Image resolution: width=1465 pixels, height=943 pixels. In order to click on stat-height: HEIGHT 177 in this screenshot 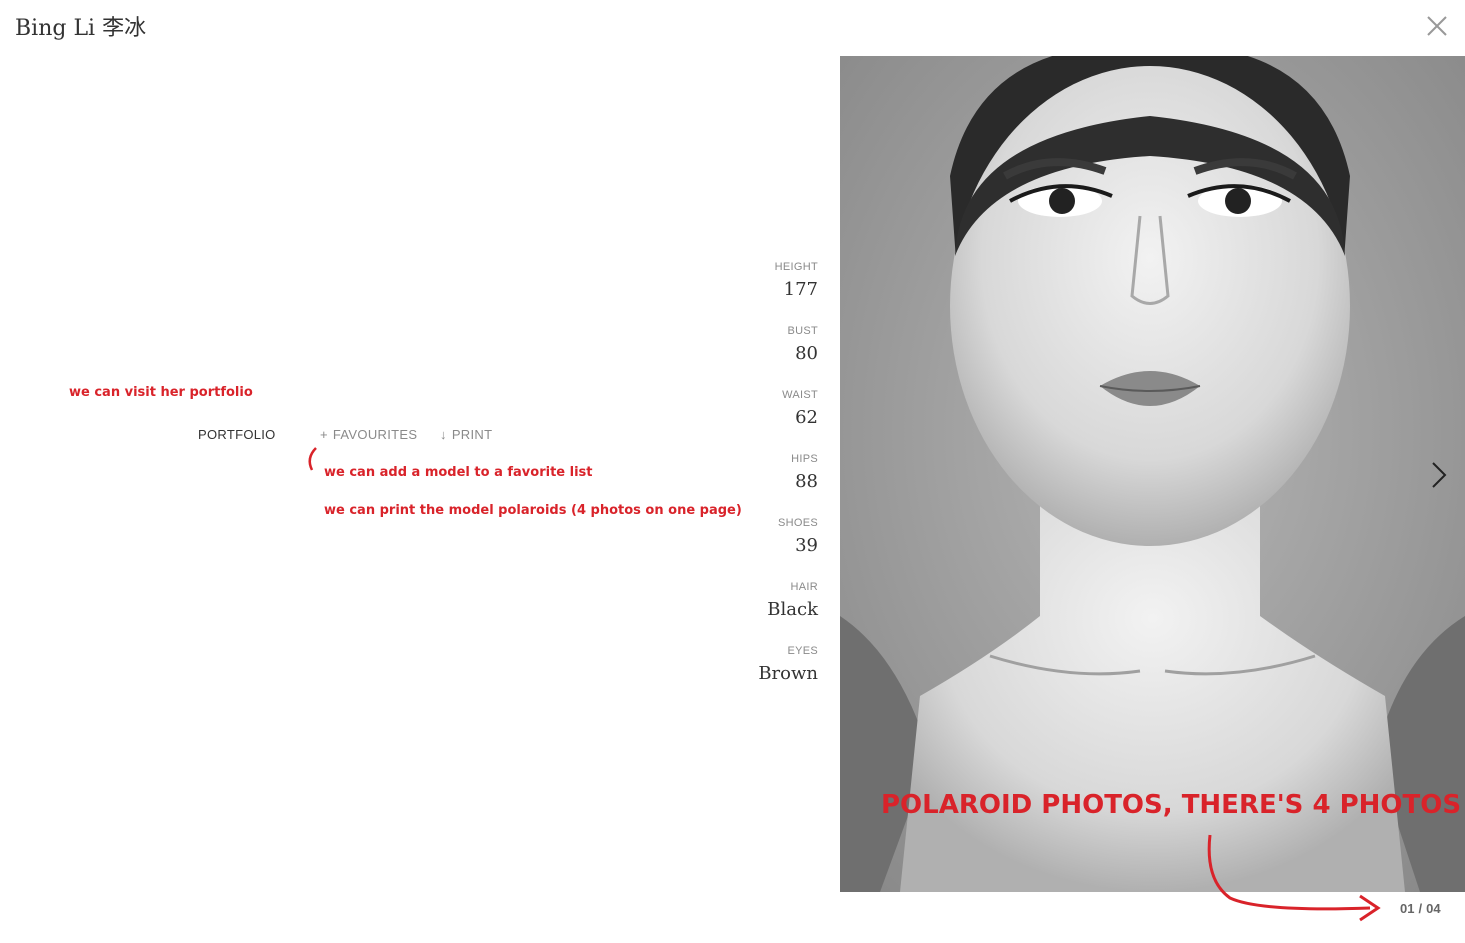, I will do `click(788, 281)`.